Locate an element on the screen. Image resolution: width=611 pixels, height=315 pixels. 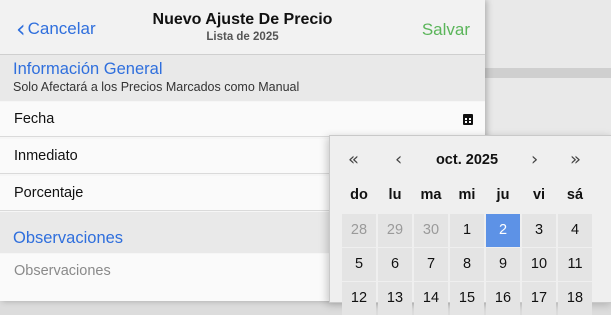
background-divider is located at coordinates (548, 73).